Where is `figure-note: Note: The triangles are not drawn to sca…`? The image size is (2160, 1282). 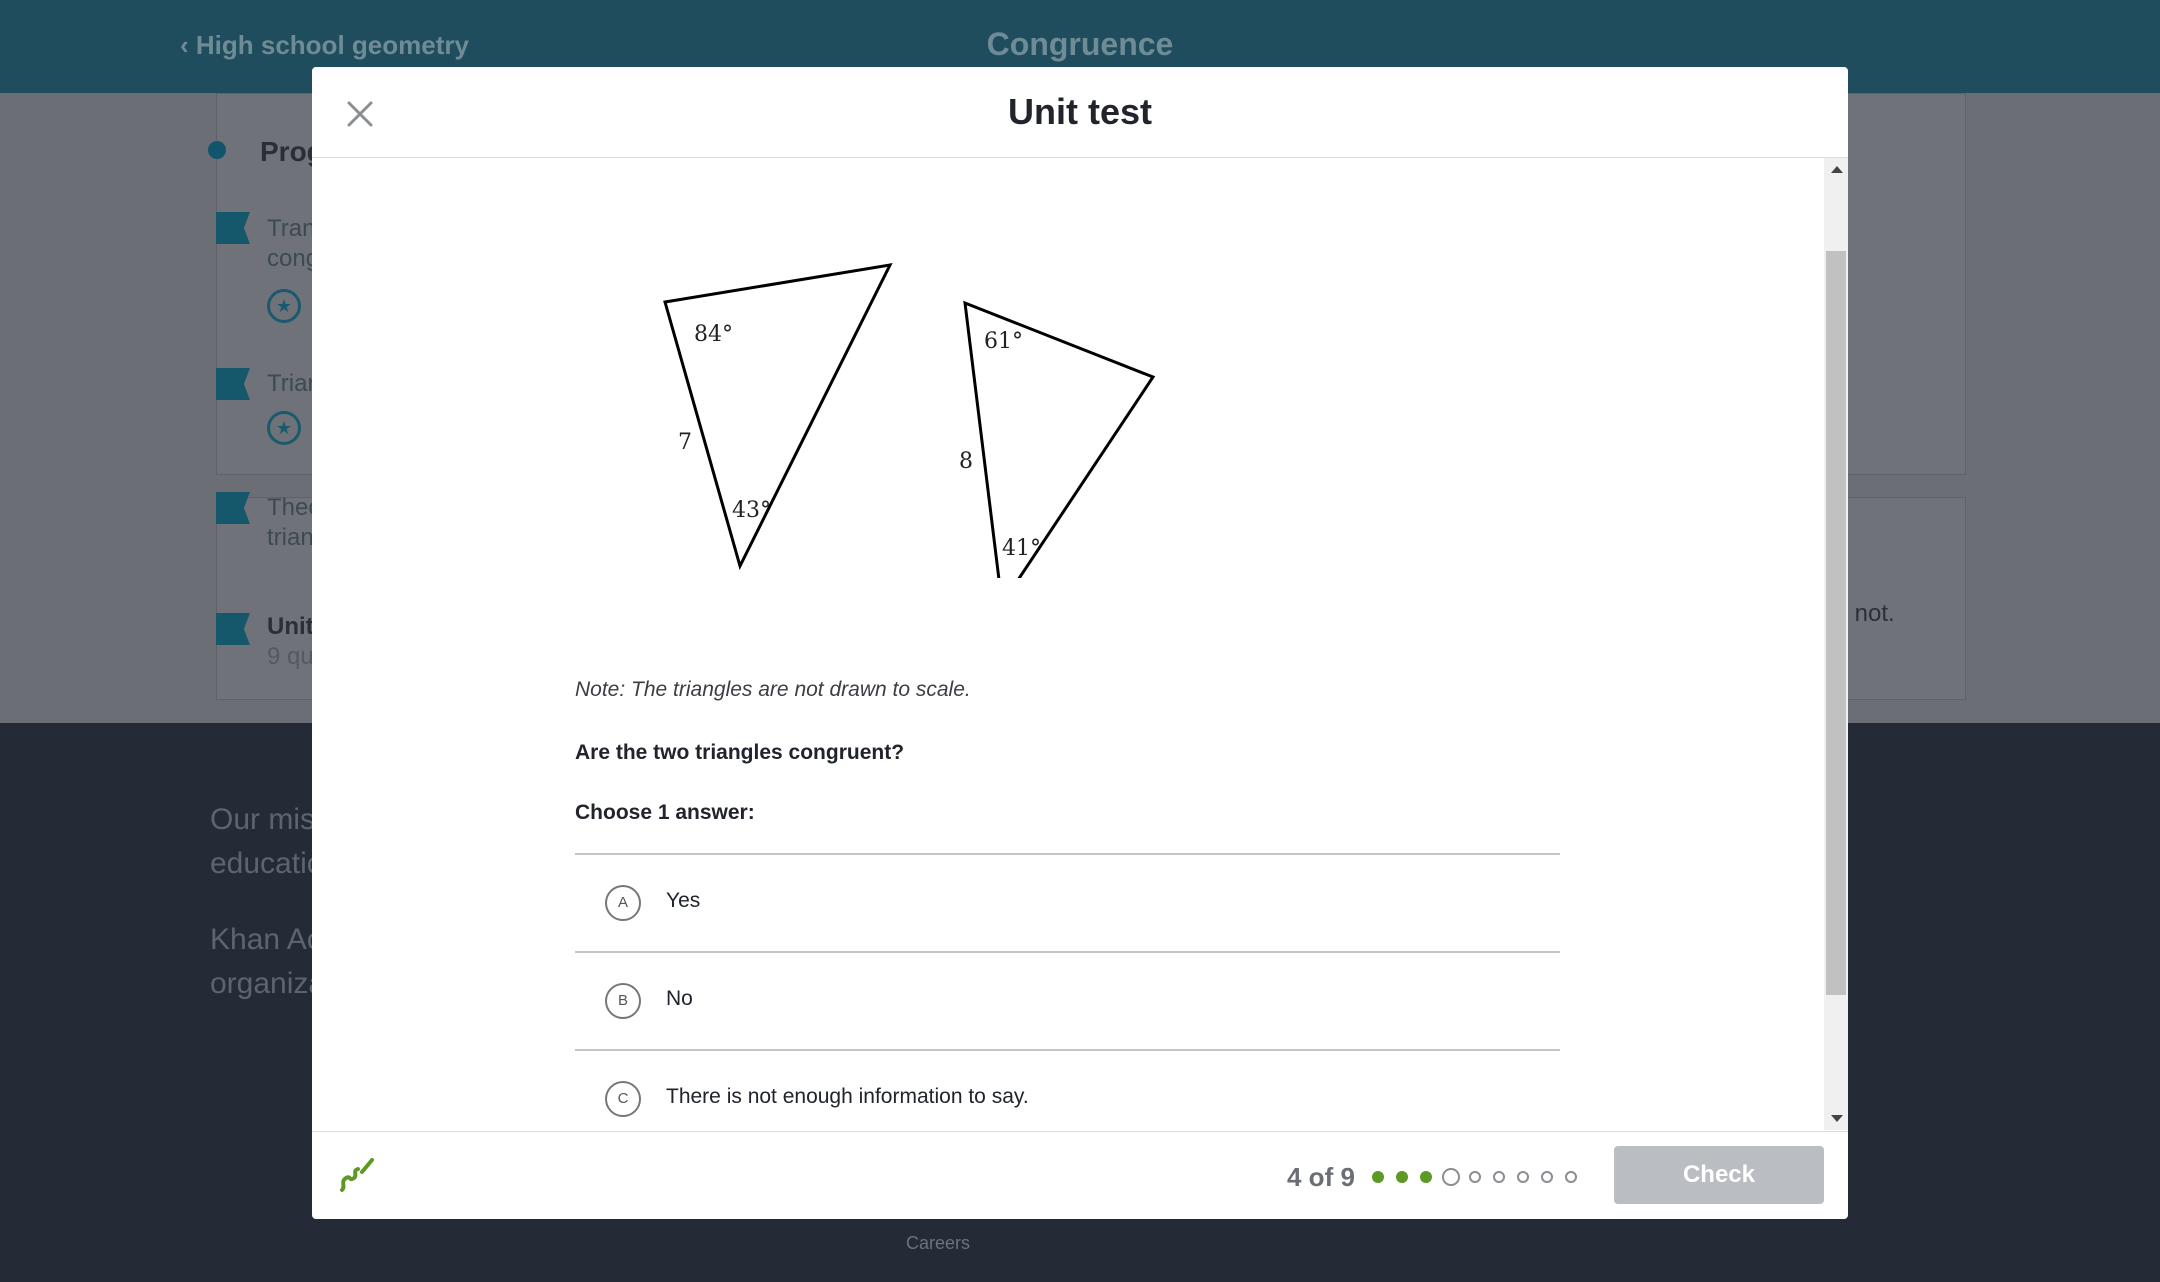
figure-note: Note: The triangles are not drawn to sca… is located at coordinates (773, 689).